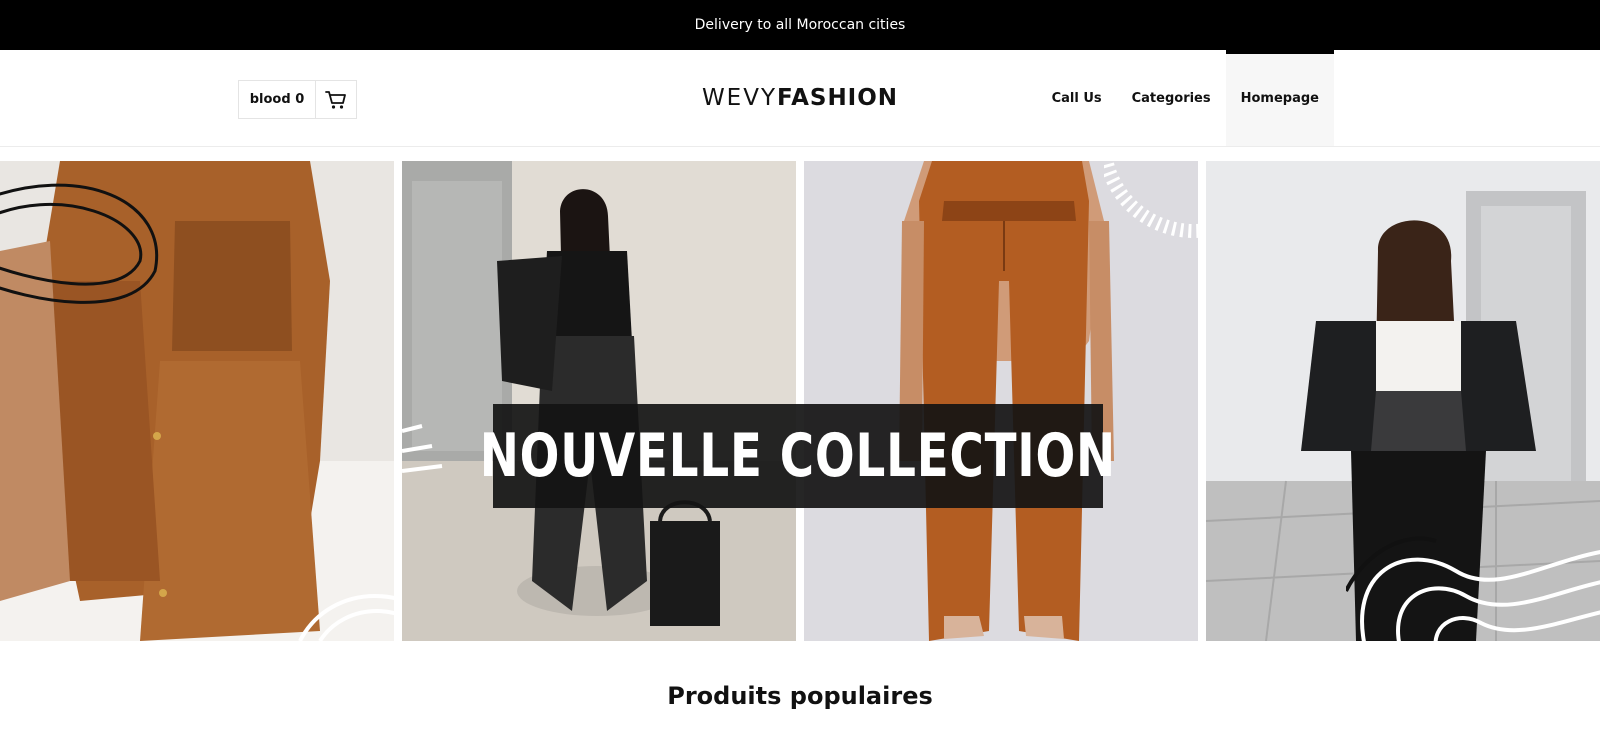 Image resolution: width=1600 pixels, height=742 pixels. I want to click on hero-banner-text: NOUVELLE COLLECTION, so click(798, 456).